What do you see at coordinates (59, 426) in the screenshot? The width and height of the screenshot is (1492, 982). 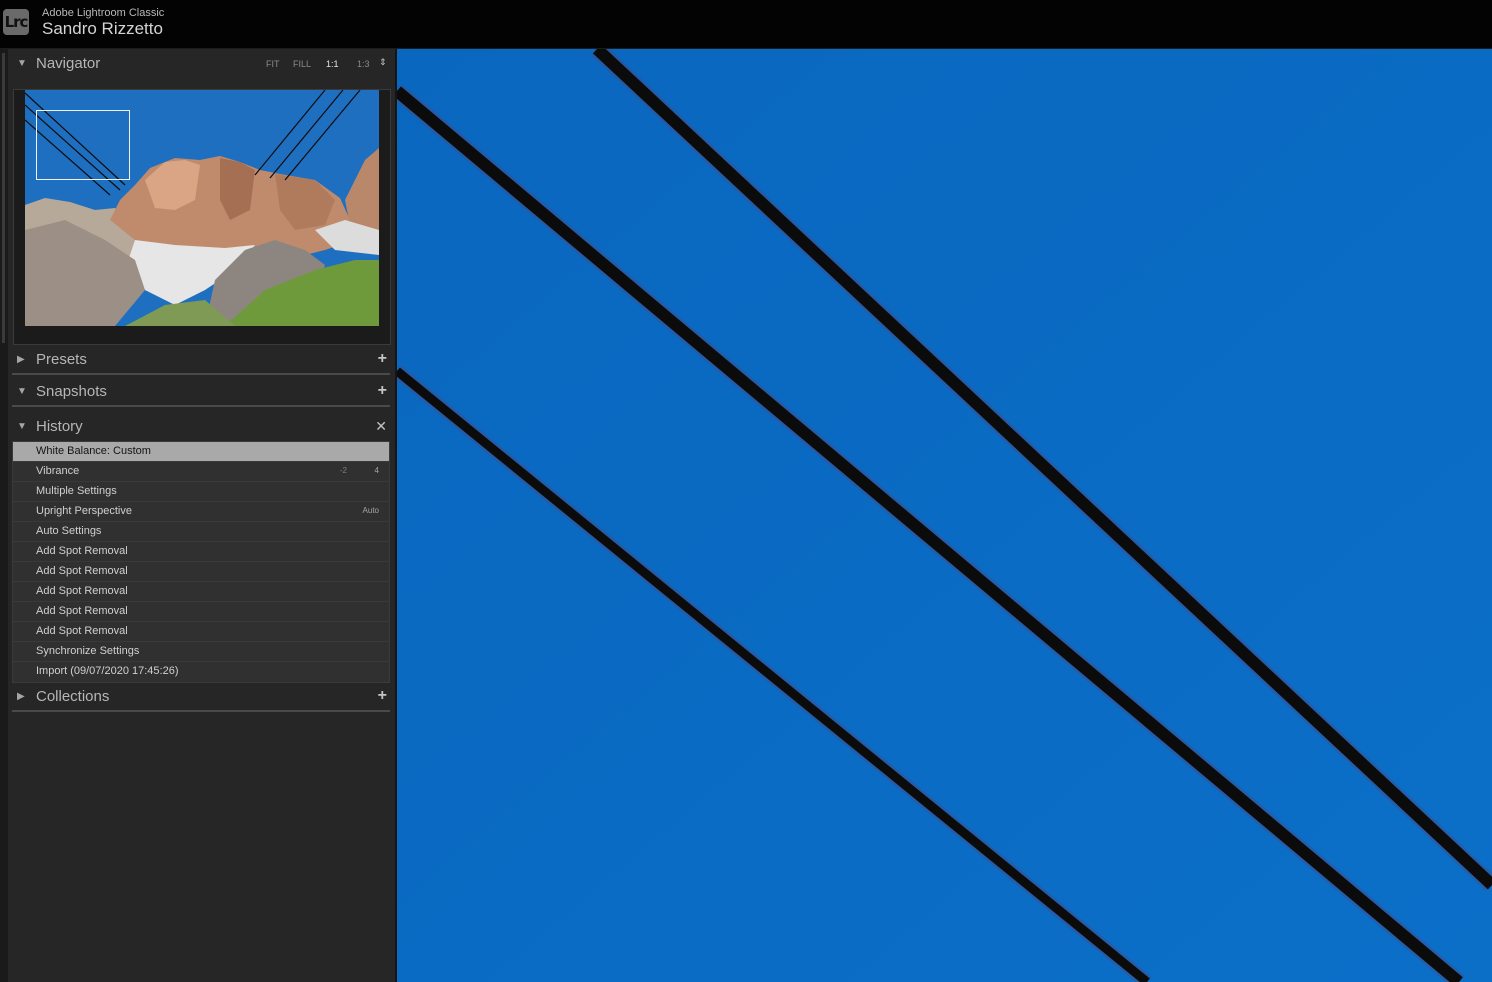 I see `history-title: History` at bounding box center [59, 426].